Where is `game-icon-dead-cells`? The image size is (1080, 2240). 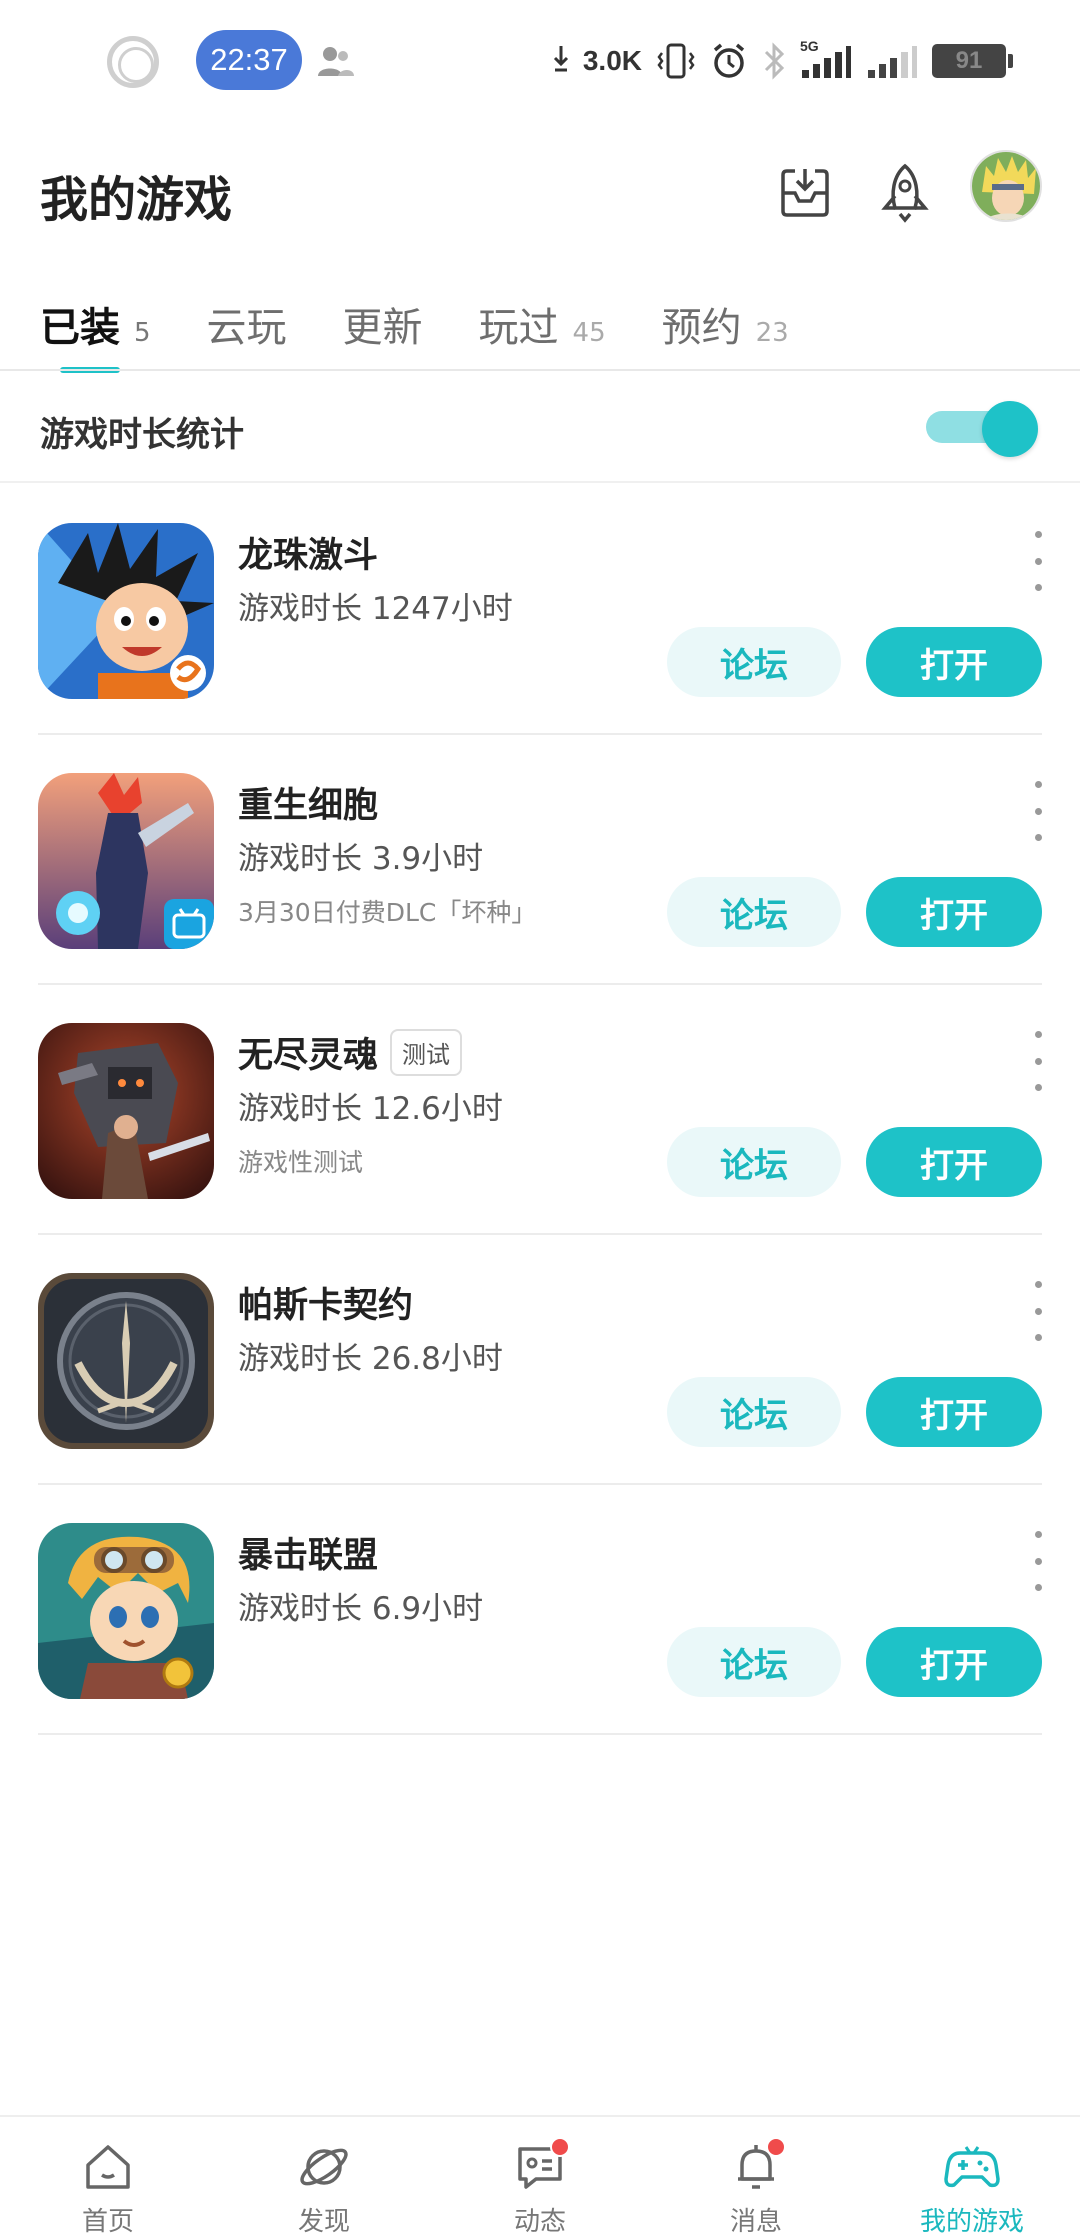 game-icon-dead-cells is located at coordinates (126, 861).